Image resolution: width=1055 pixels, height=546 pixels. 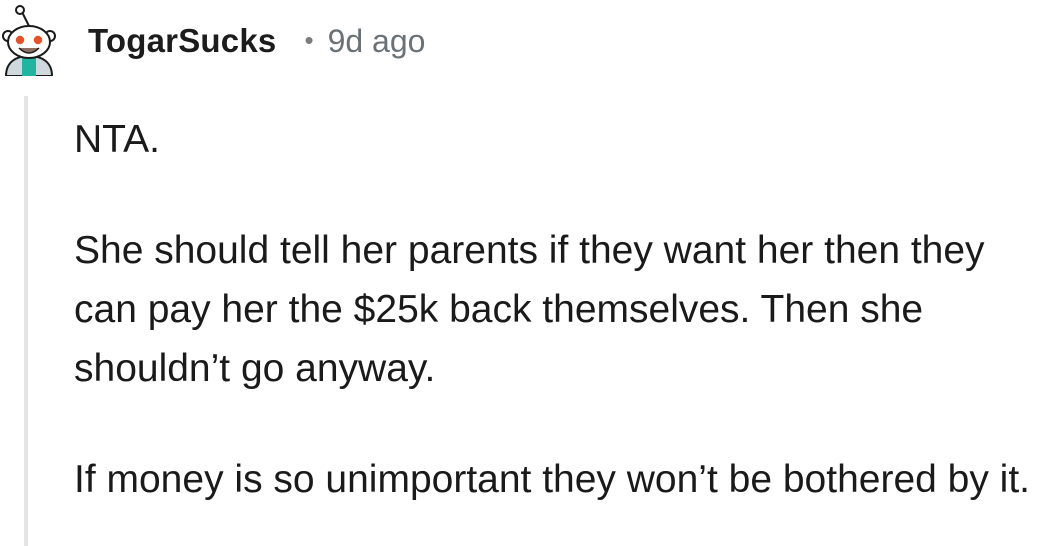 What do you see at coordinates (29, 40) in the screenshot?
I see `snoo-avatar-icon` at bounding box center [29, 40].